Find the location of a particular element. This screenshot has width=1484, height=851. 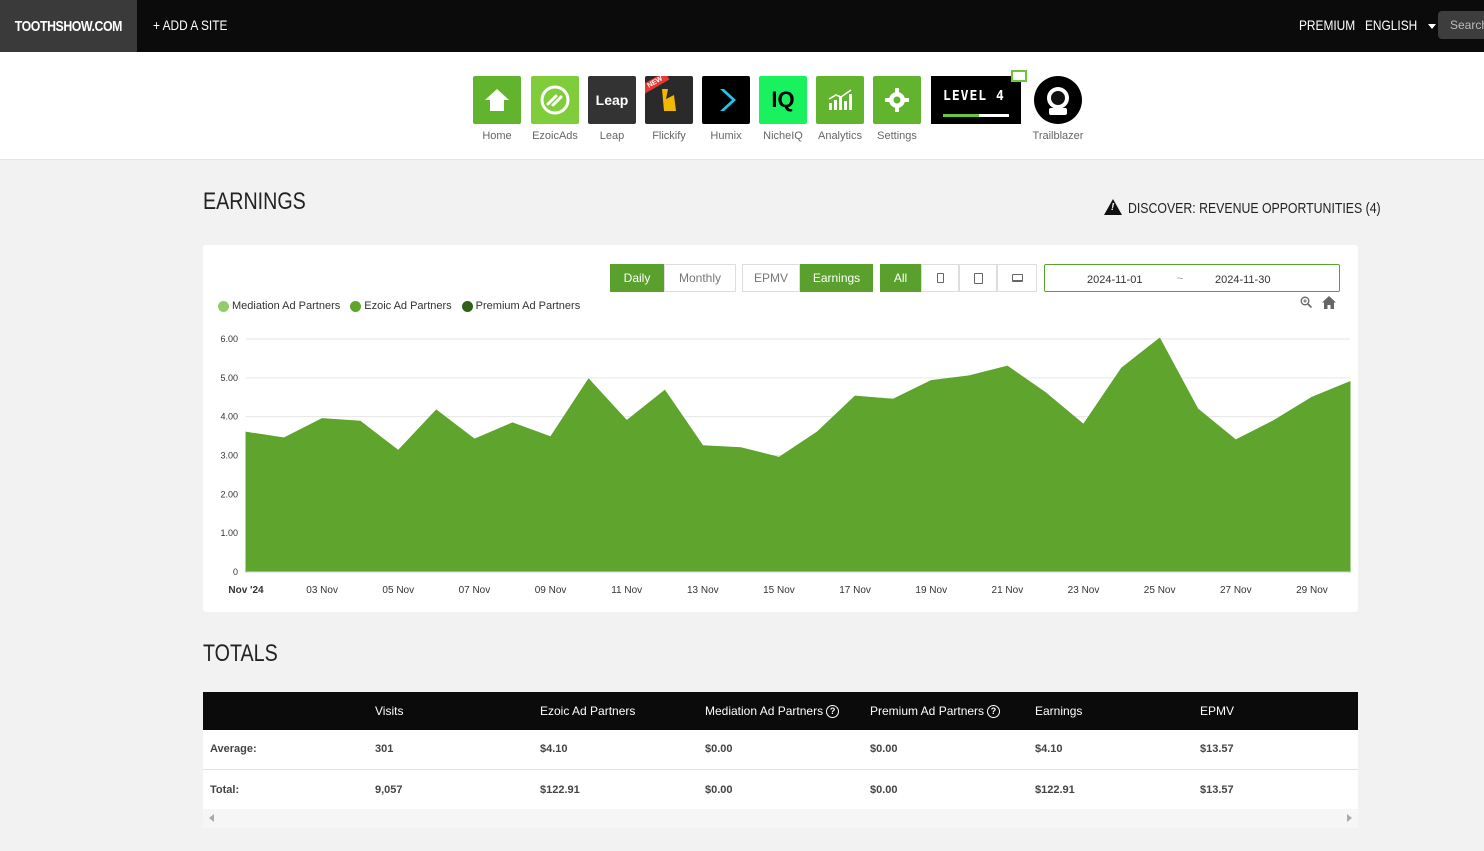

mobile-filter-button is located at coordinates (940, 278).